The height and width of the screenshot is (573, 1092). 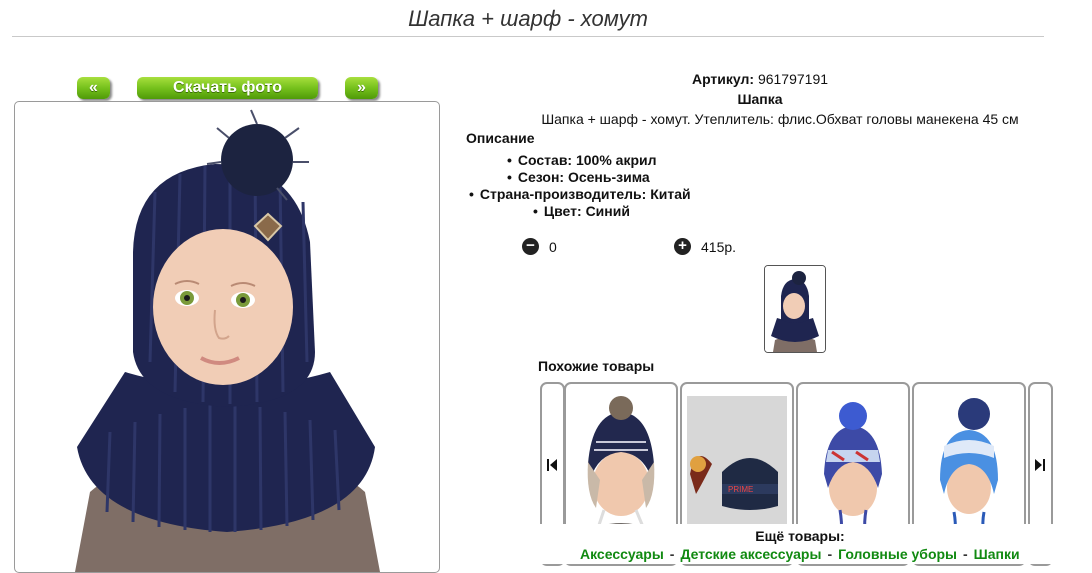 I want to click on plus-icon: +, so click(x=682, y=245).